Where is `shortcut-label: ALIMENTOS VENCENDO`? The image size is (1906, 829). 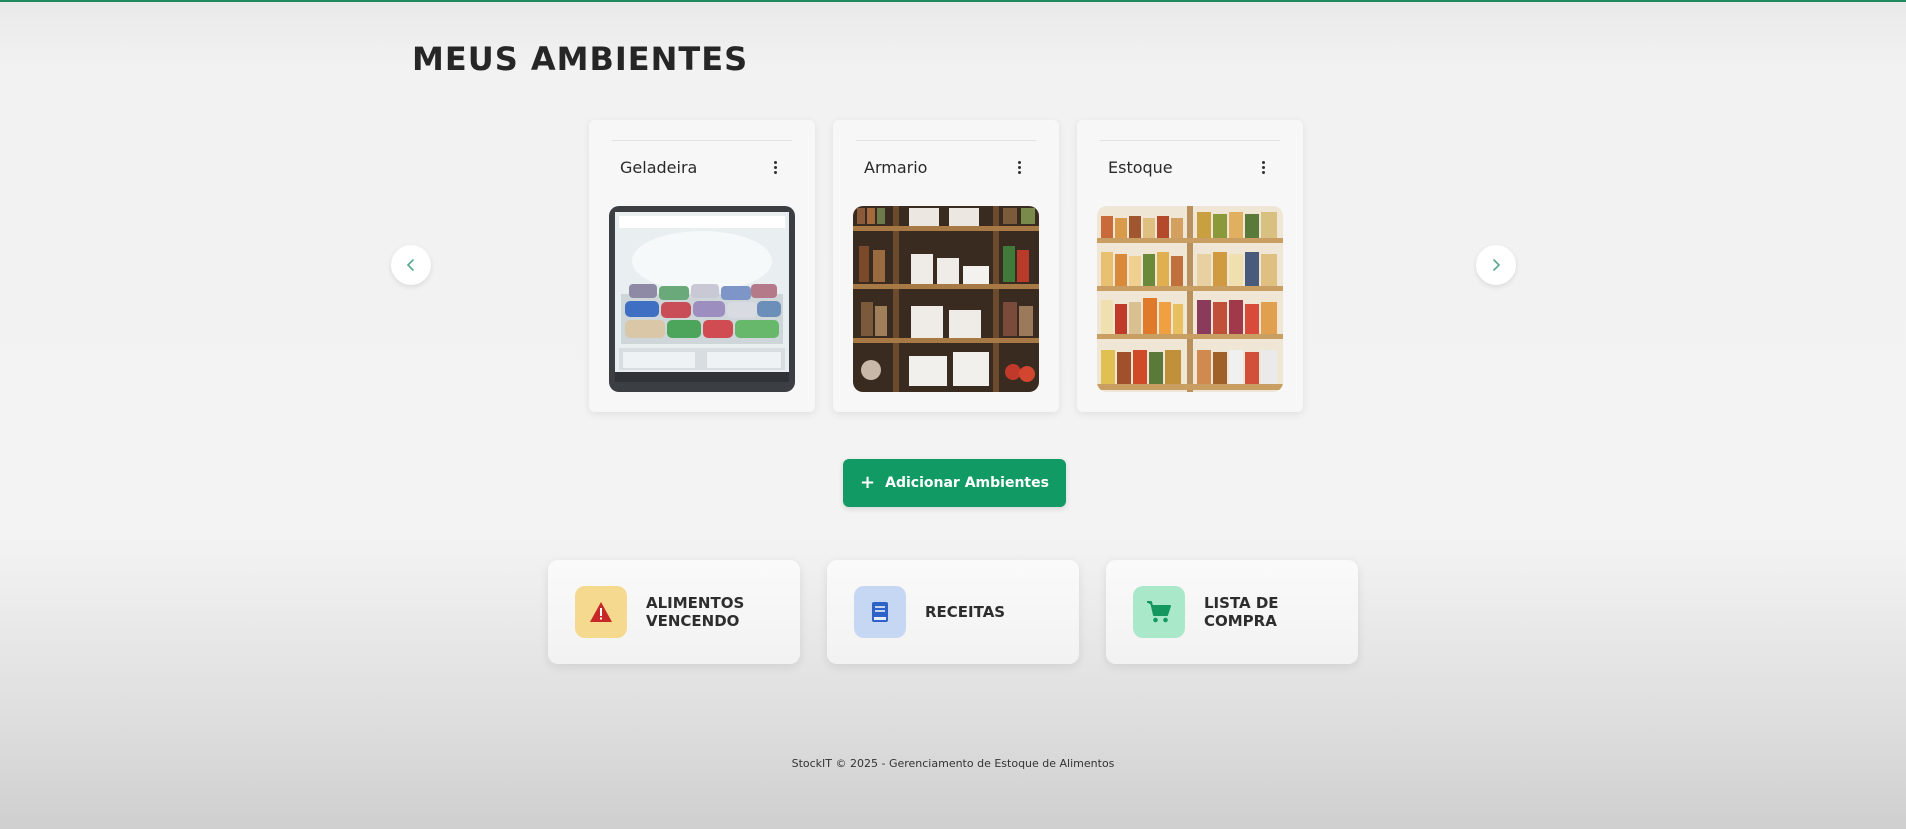
shortcut-label: ALIMENTOS VENCENDO is located at coordinates (695, 612).